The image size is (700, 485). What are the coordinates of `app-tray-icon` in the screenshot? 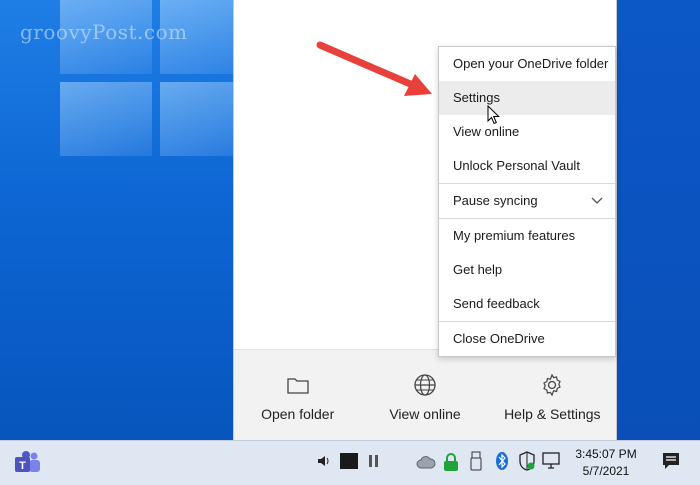 It's located at (349, 463).